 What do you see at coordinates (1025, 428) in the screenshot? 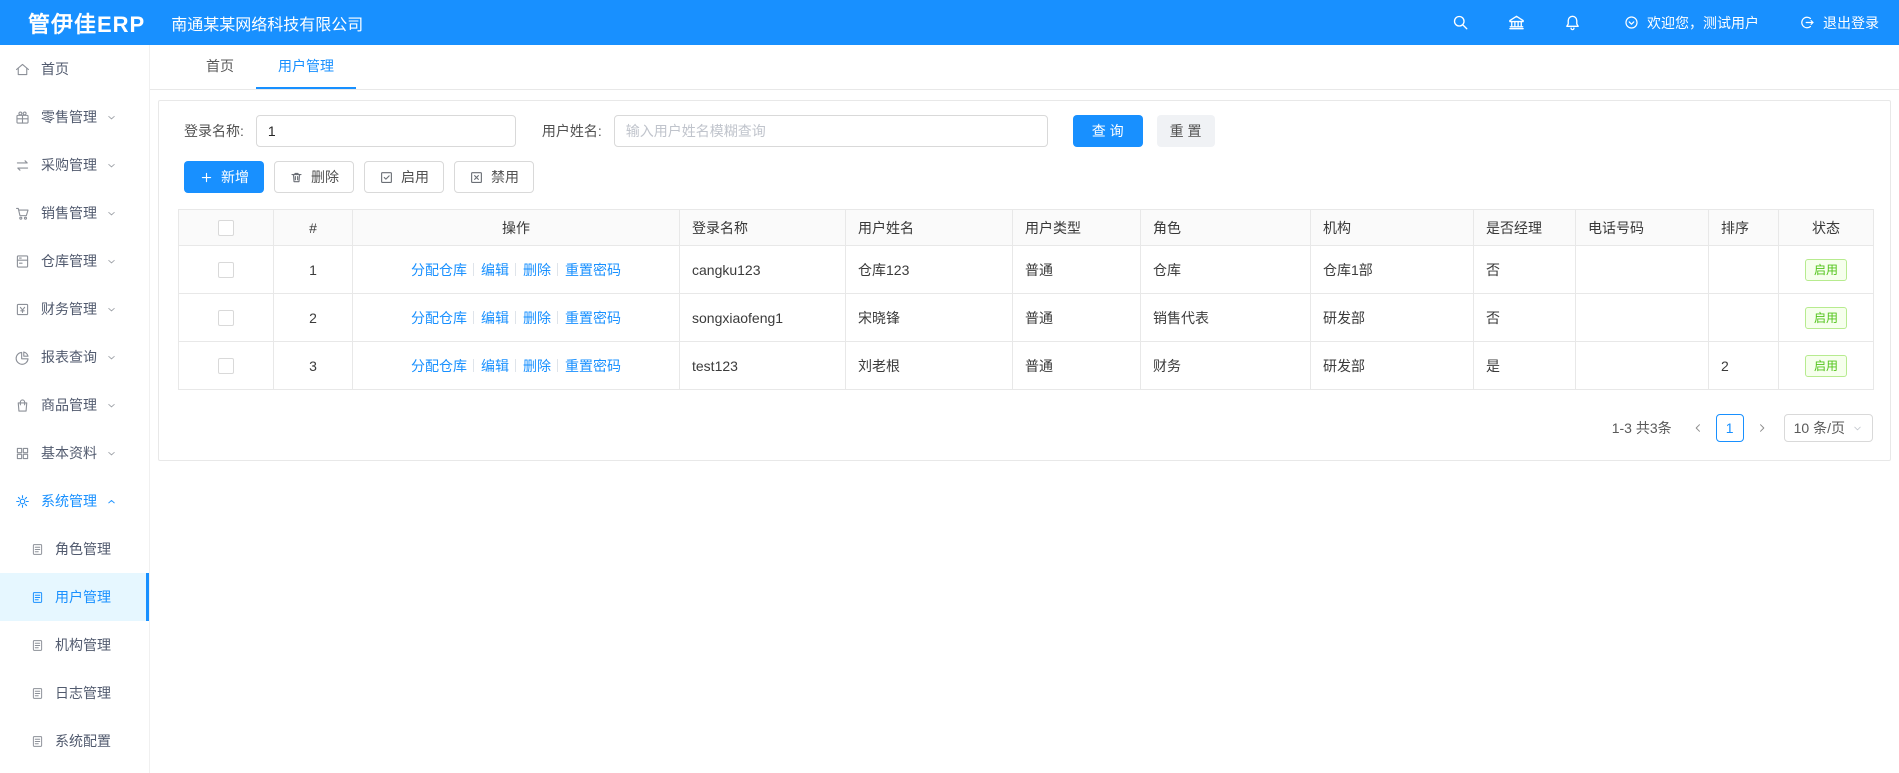
I see `pagination: 1-3 共3条 1 10 条/页` at bounding box center [1025, 428].